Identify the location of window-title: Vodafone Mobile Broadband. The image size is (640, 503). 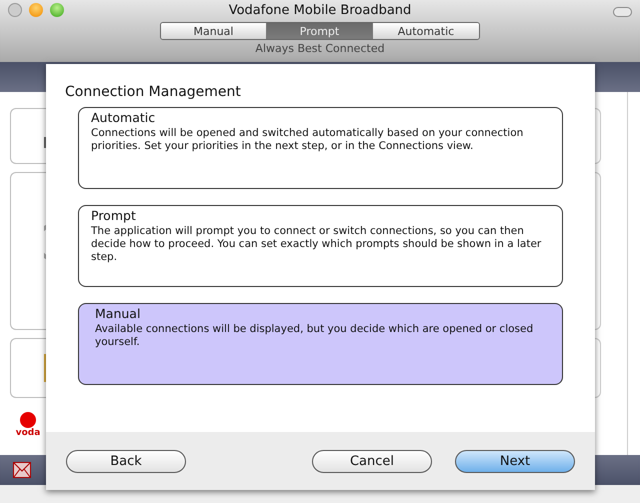
(320, 10).